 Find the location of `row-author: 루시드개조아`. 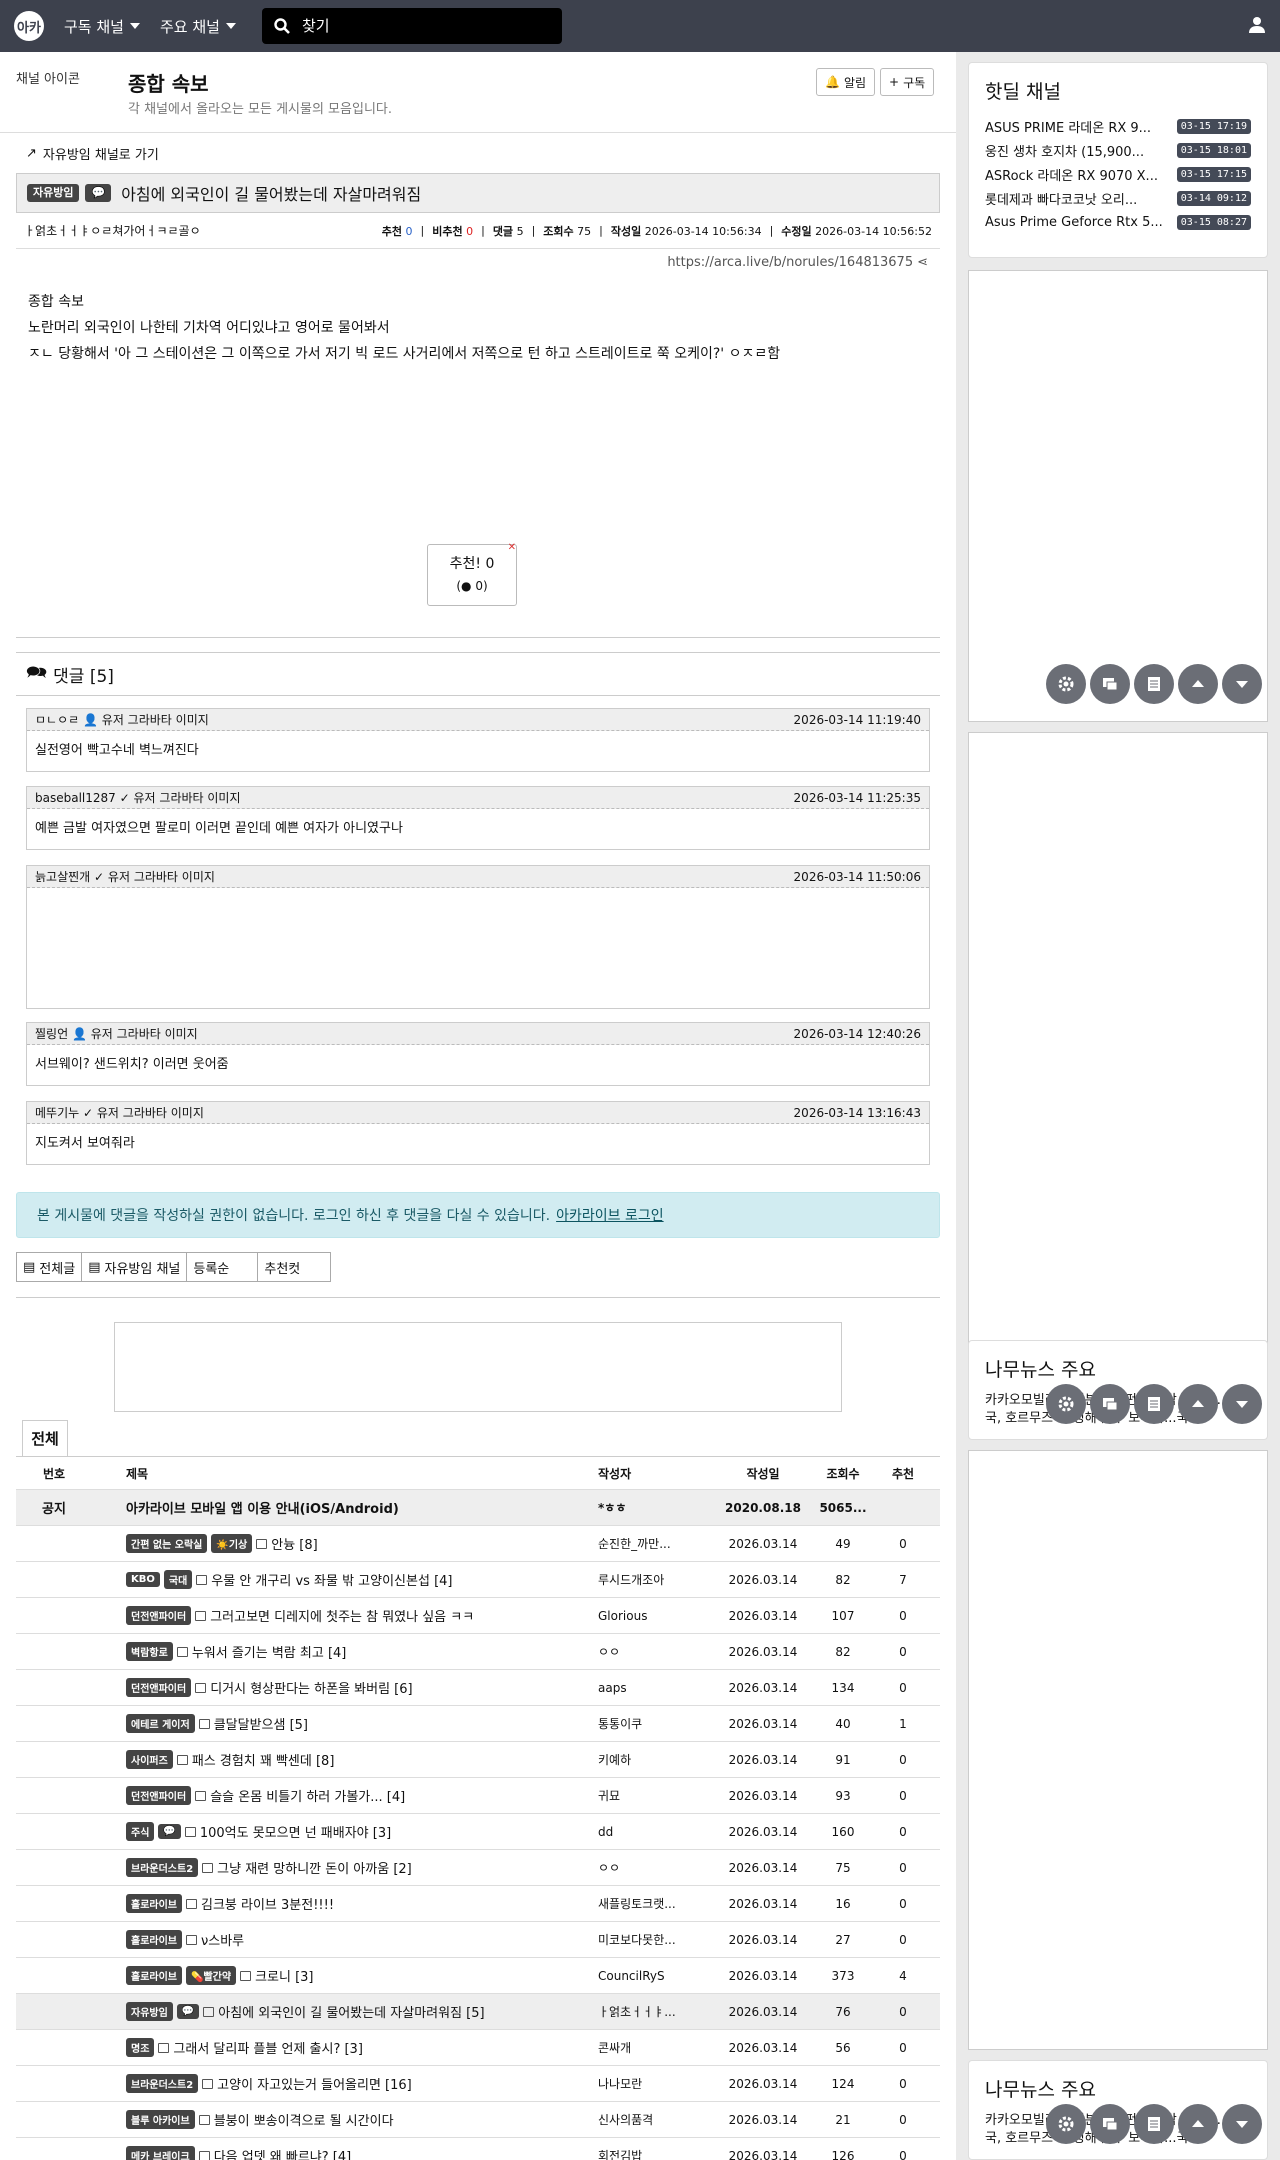

row-author: 루시드개조아 is located at coordinates (658, 1579).